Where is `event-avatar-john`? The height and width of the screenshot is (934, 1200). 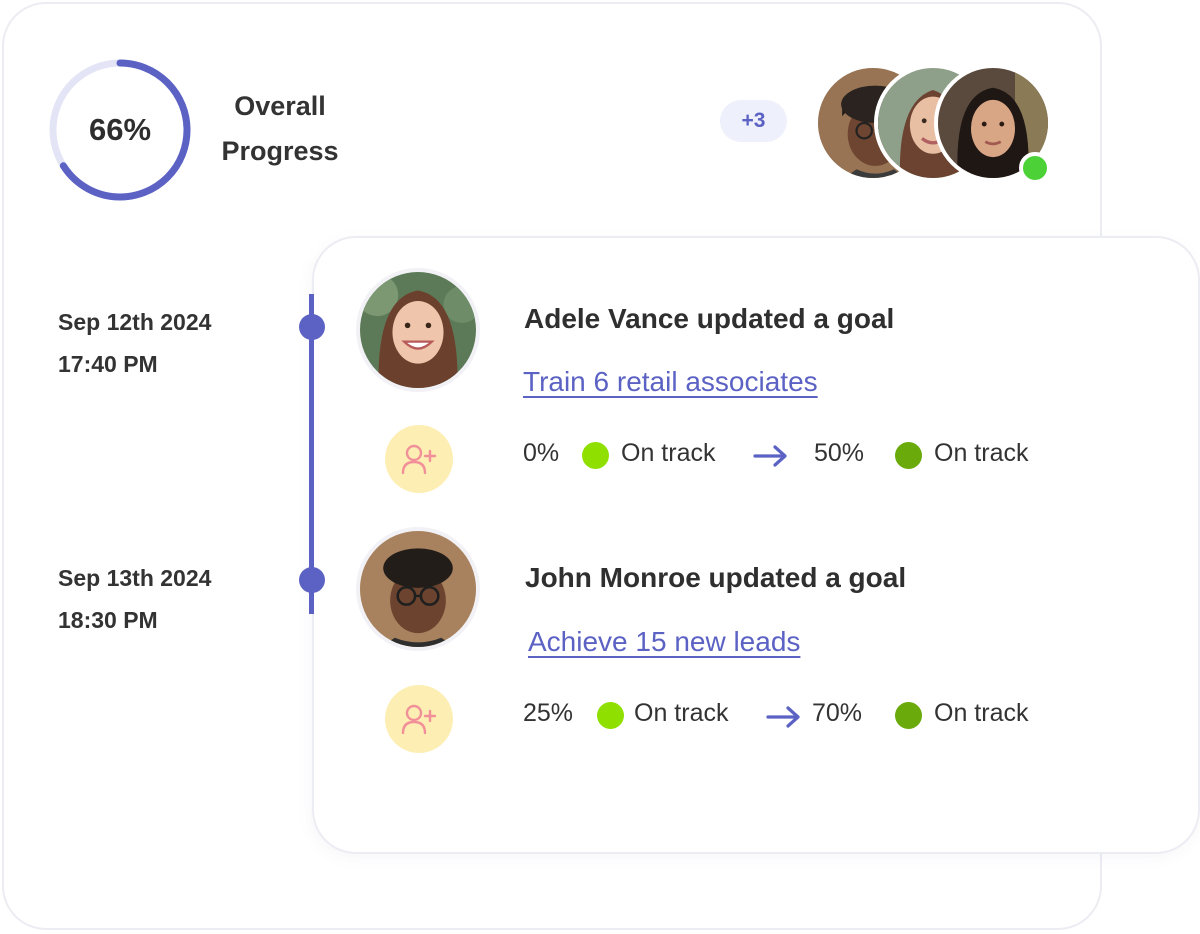
event-avatar-john is located at coordinates (418, 589).